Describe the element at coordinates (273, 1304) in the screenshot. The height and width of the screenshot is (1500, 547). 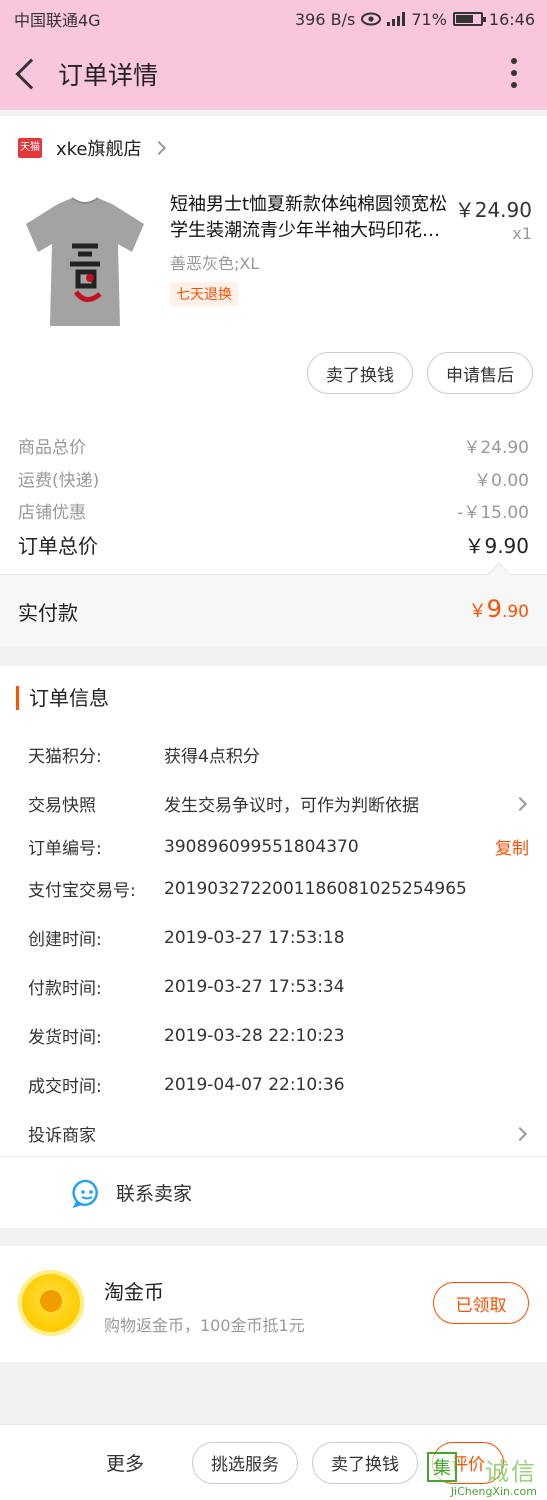
I see `taojinbi-card: 淘金币 购物返金币，100金币抵1元 已领取` at that location.